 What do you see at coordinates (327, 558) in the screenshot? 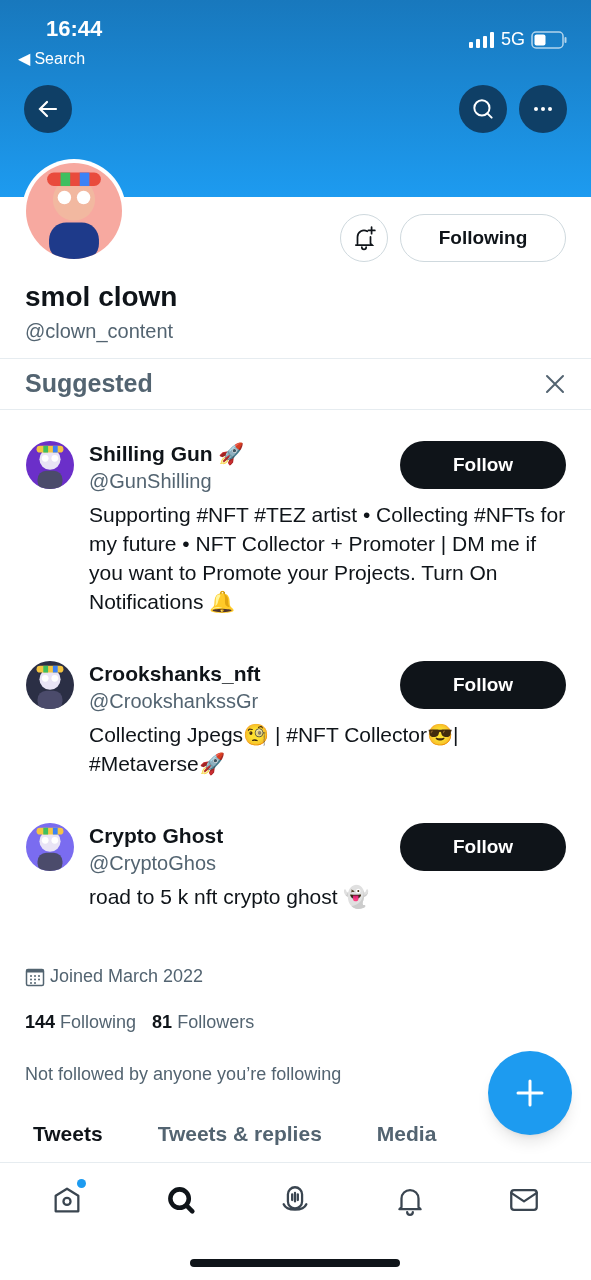
I see `account-bio: Supporting #NFT #TEZ artist • Collecting #NFTs for my future • NFT Collector + Promoter | DM me if you want to Promote your Projects. Turn On Notifications 🔔` at bounding box center [327, 558].